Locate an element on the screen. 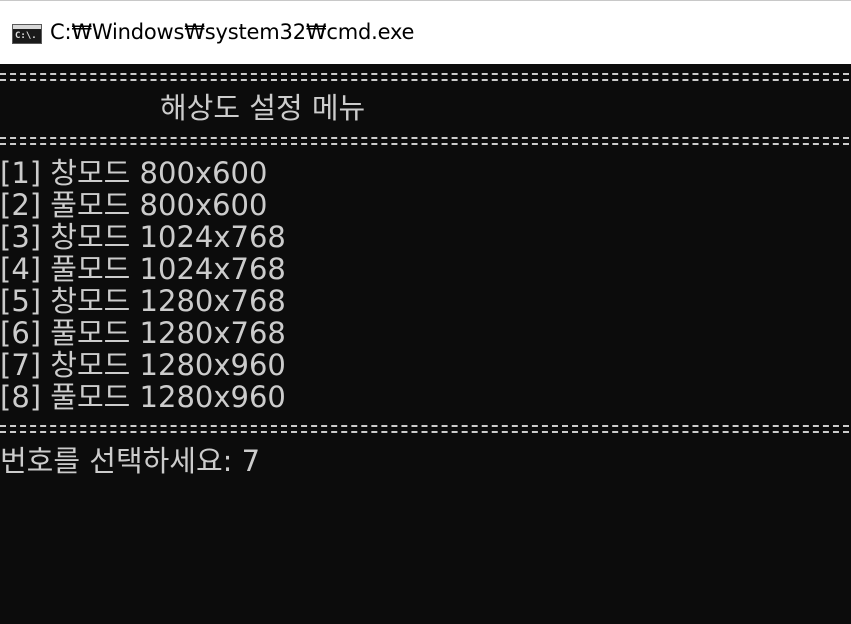 This screenshot has height=624, width=851. option-line: [2] 풀모드 800x600 is located at coordinates (134, 205).